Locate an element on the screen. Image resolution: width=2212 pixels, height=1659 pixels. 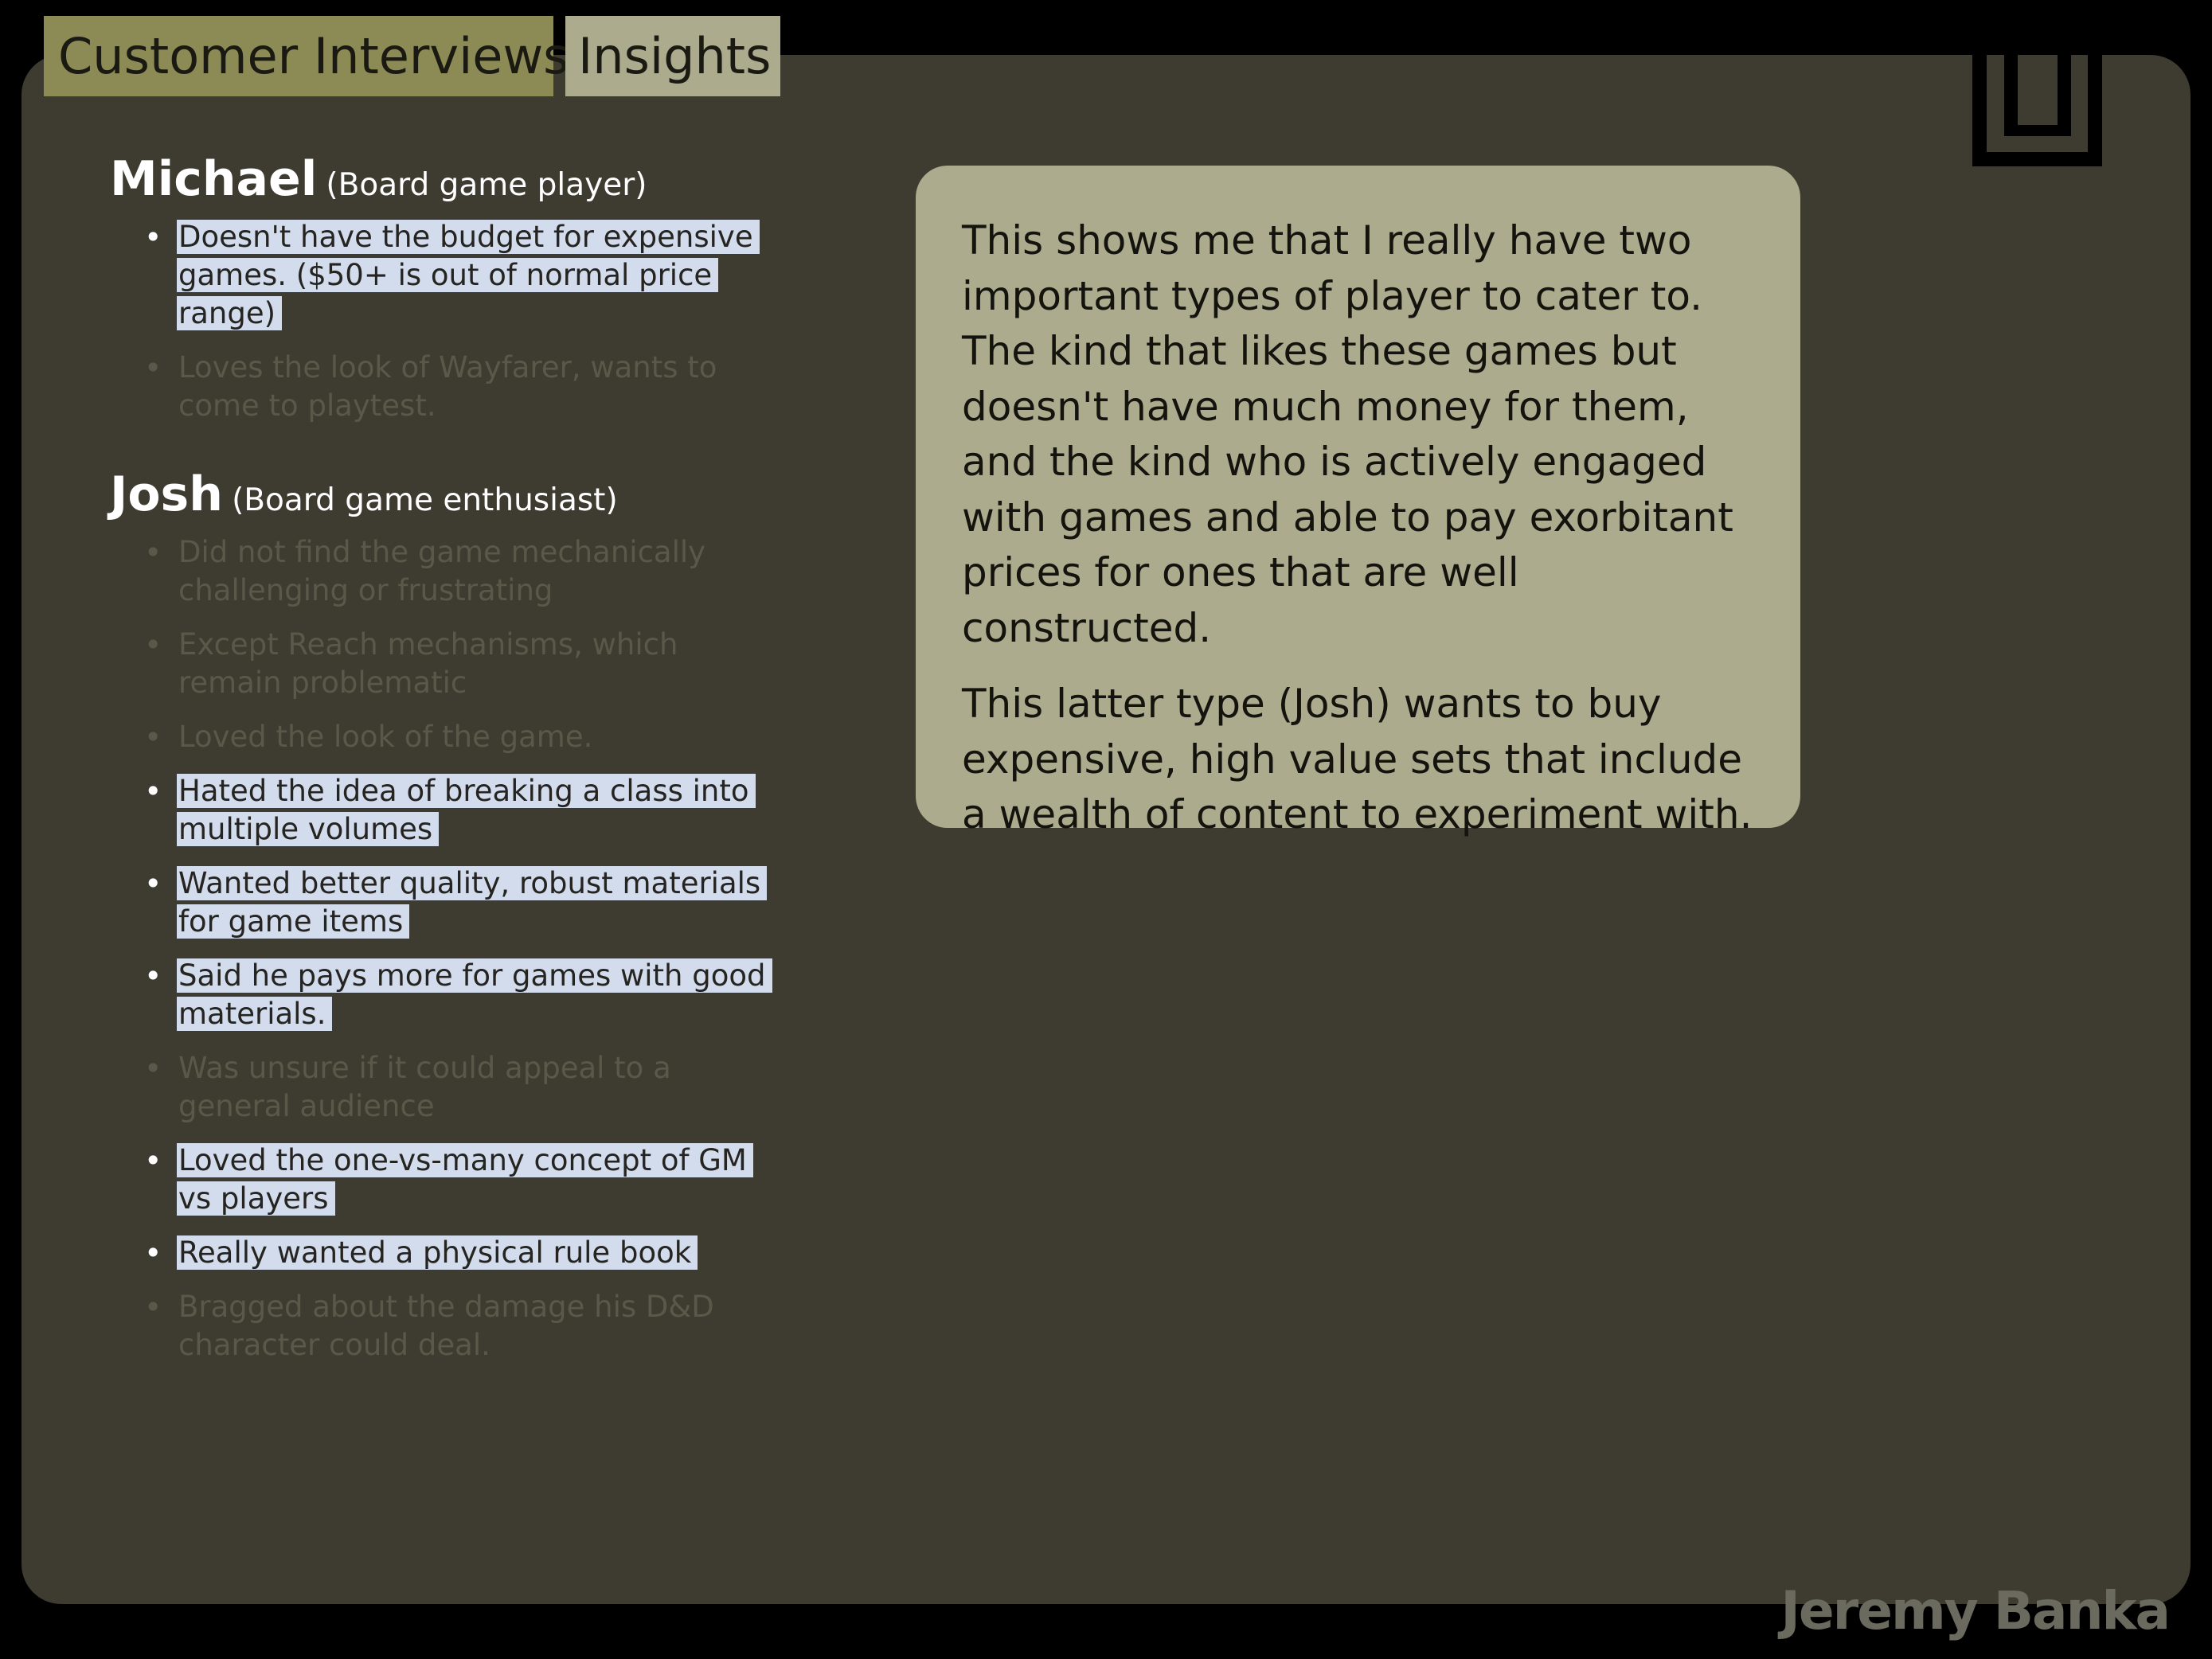
person-heading-michael: Michael (Board game player) is located at coordinates (440, 179).